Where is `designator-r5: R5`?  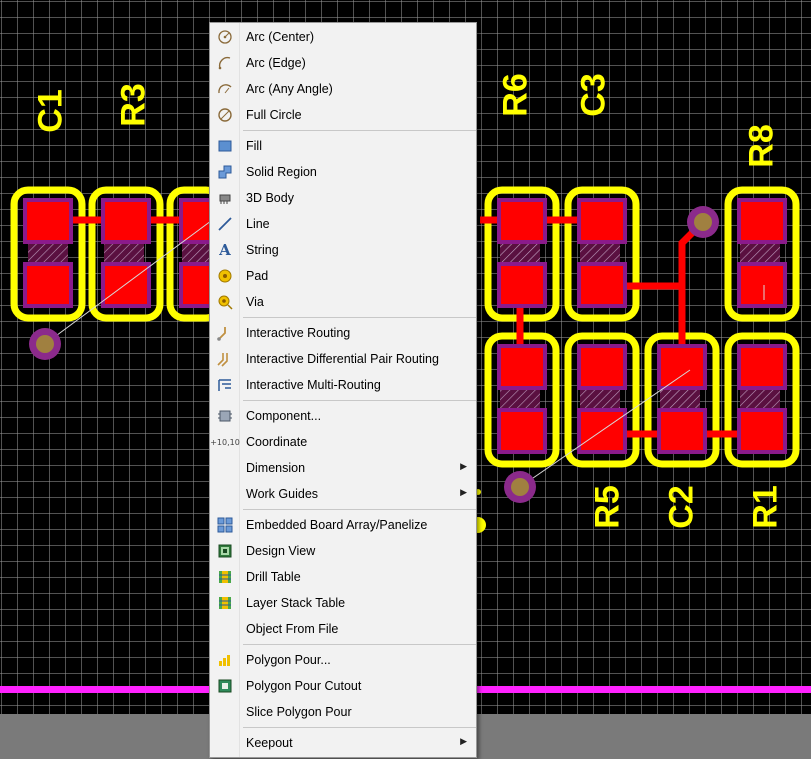 designator-r5: R5 is located at coordinates (607, 507).